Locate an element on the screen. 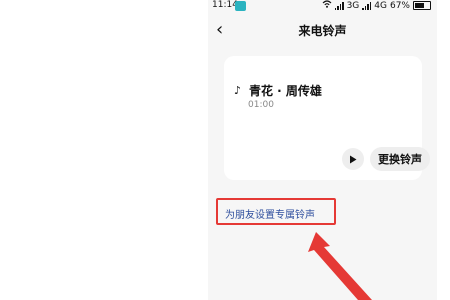 Image resolution: width=450 pixels, height=300 pixels. right-margin is located at coordinates (443, 150).